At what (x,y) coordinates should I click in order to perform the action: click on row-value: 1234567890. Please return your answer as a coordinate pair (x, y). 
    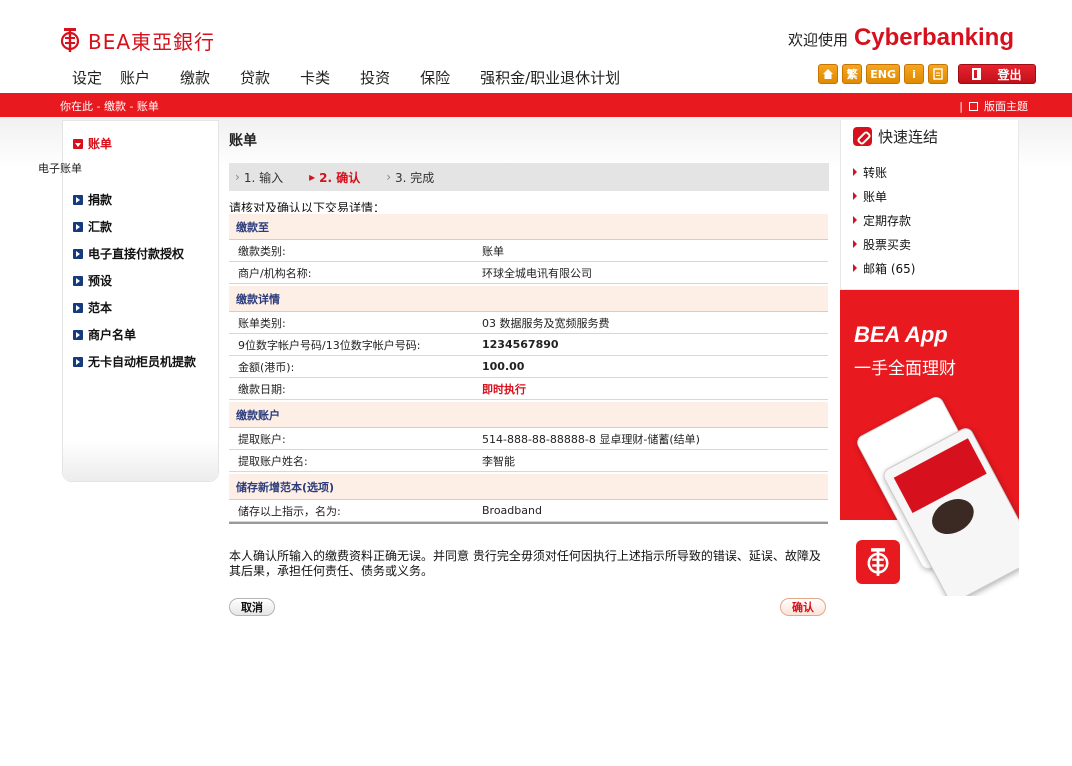
    Looking at the image, I should click on (520, 344).